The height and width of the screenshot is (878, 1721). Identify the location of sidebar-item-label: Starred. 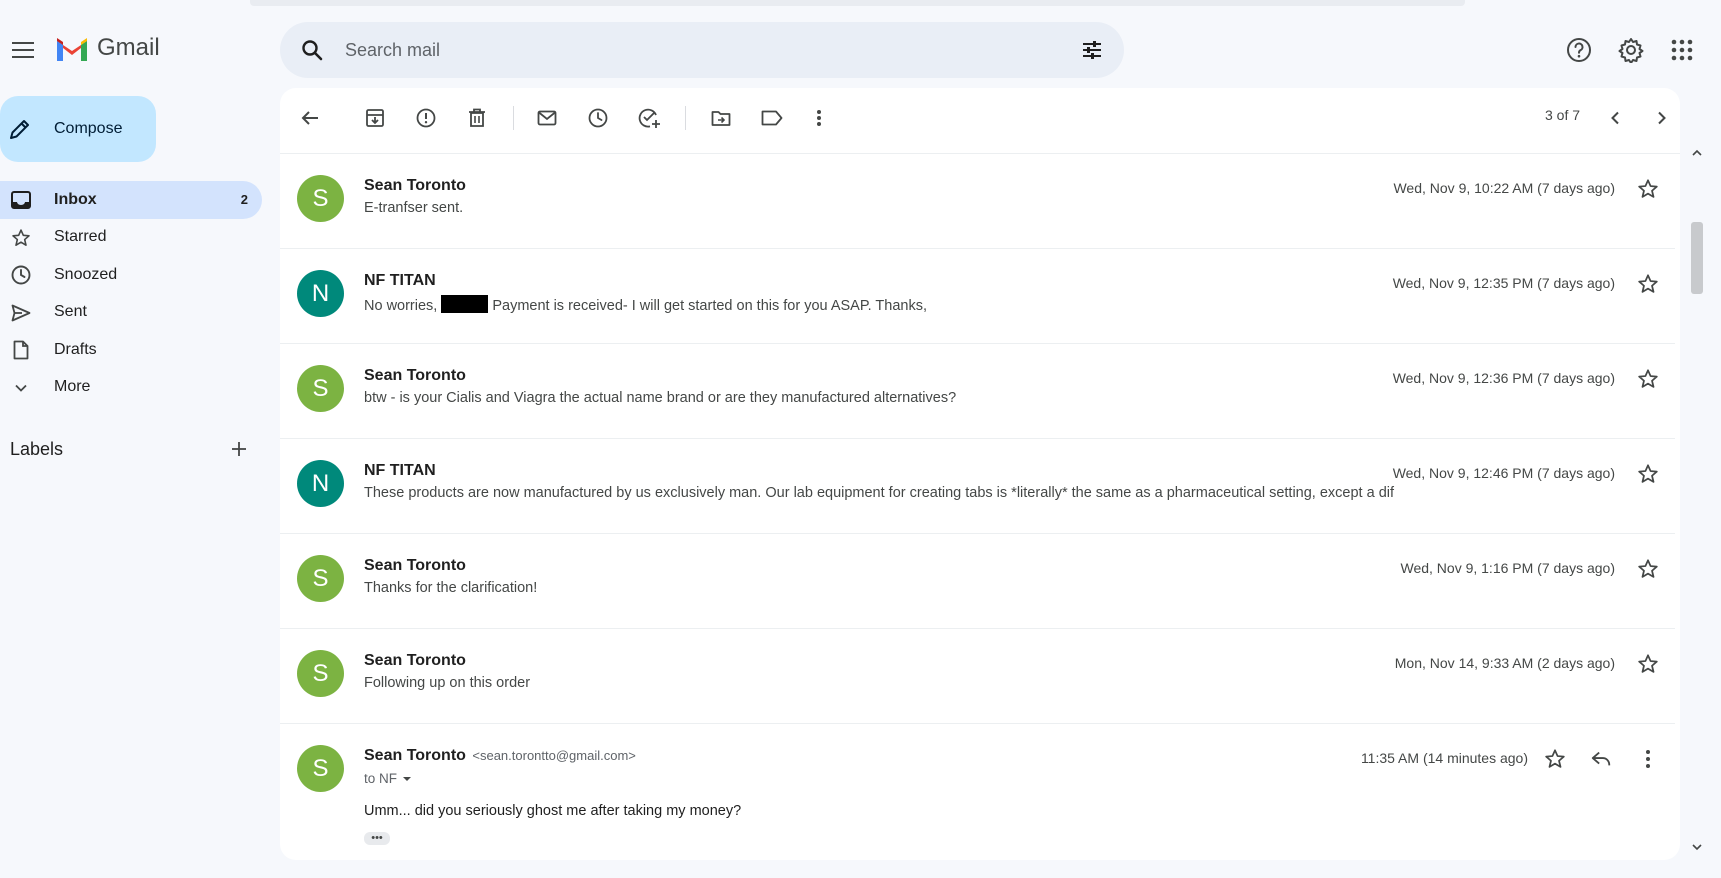
(80, 237).